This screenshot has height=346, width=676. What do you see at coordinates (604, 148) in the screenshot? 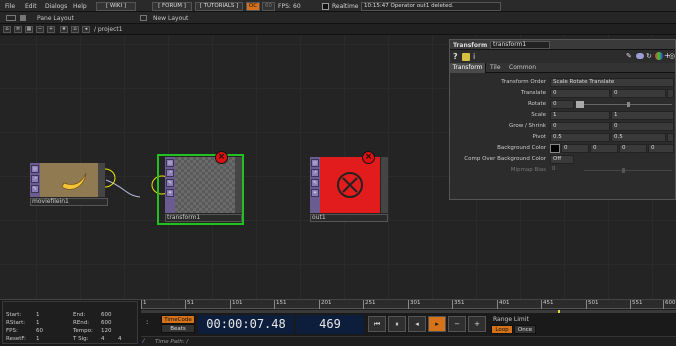
I see `bg-g-field: 0` at bounding box center [604, 148].